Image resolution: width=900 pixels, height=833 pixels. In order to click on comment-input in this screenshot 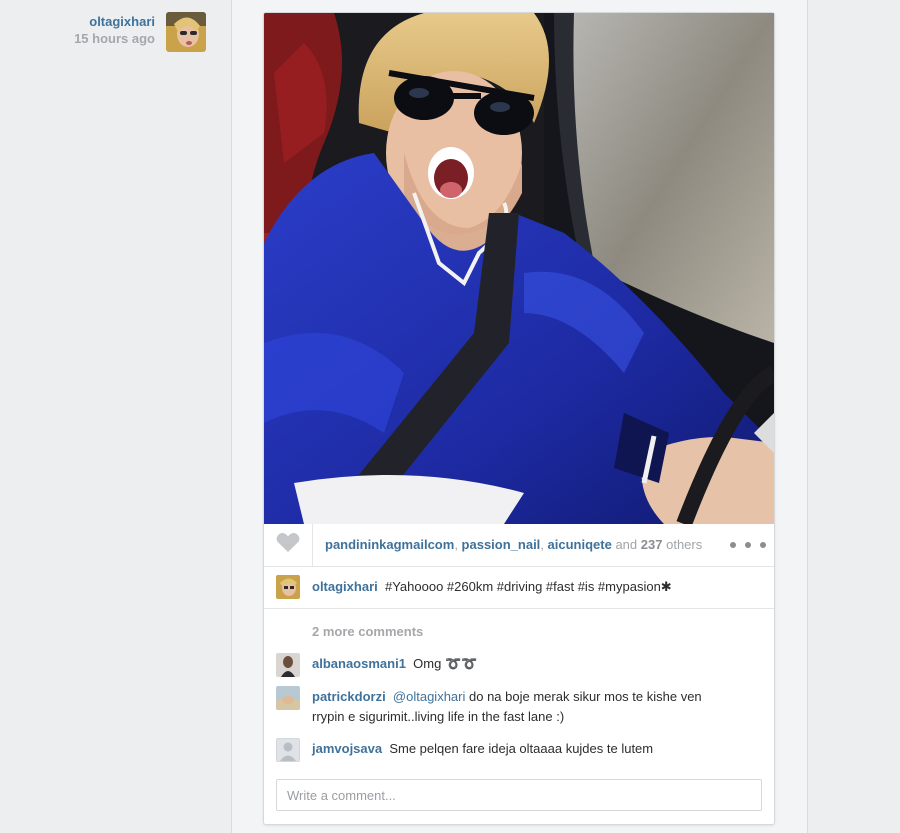, I will do `click(519, 795)`.